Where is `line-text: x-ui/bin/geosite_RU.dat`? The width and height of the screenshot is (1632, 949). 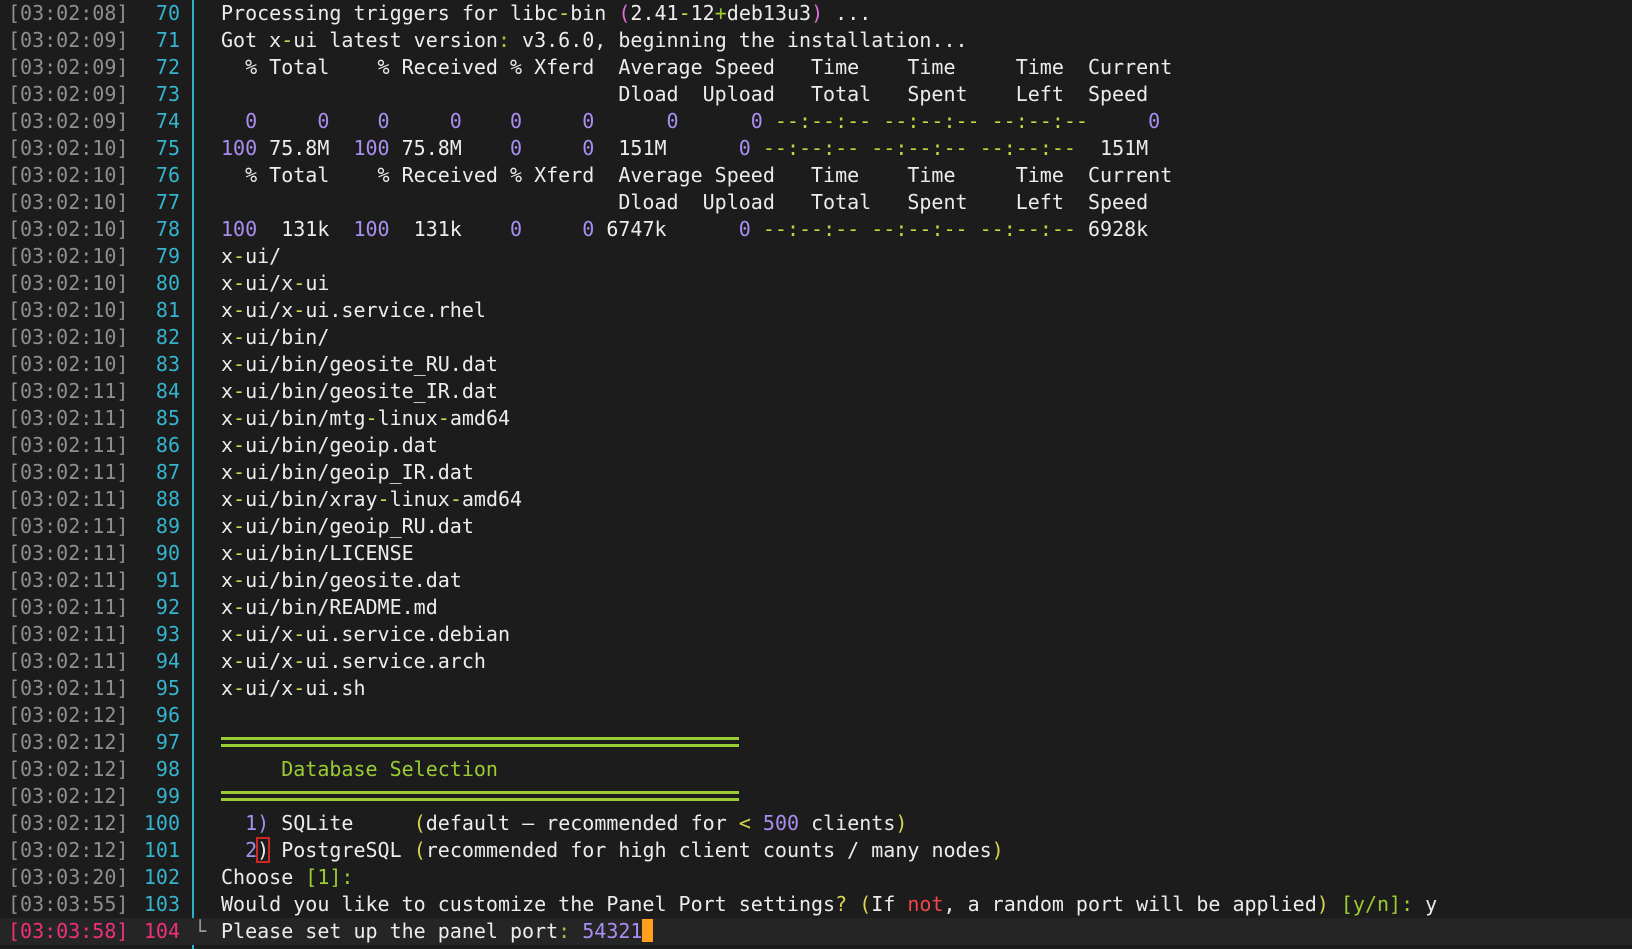
line-text: x-ui/bin/geosite_RU.dat is located at coordinates (359, 364).